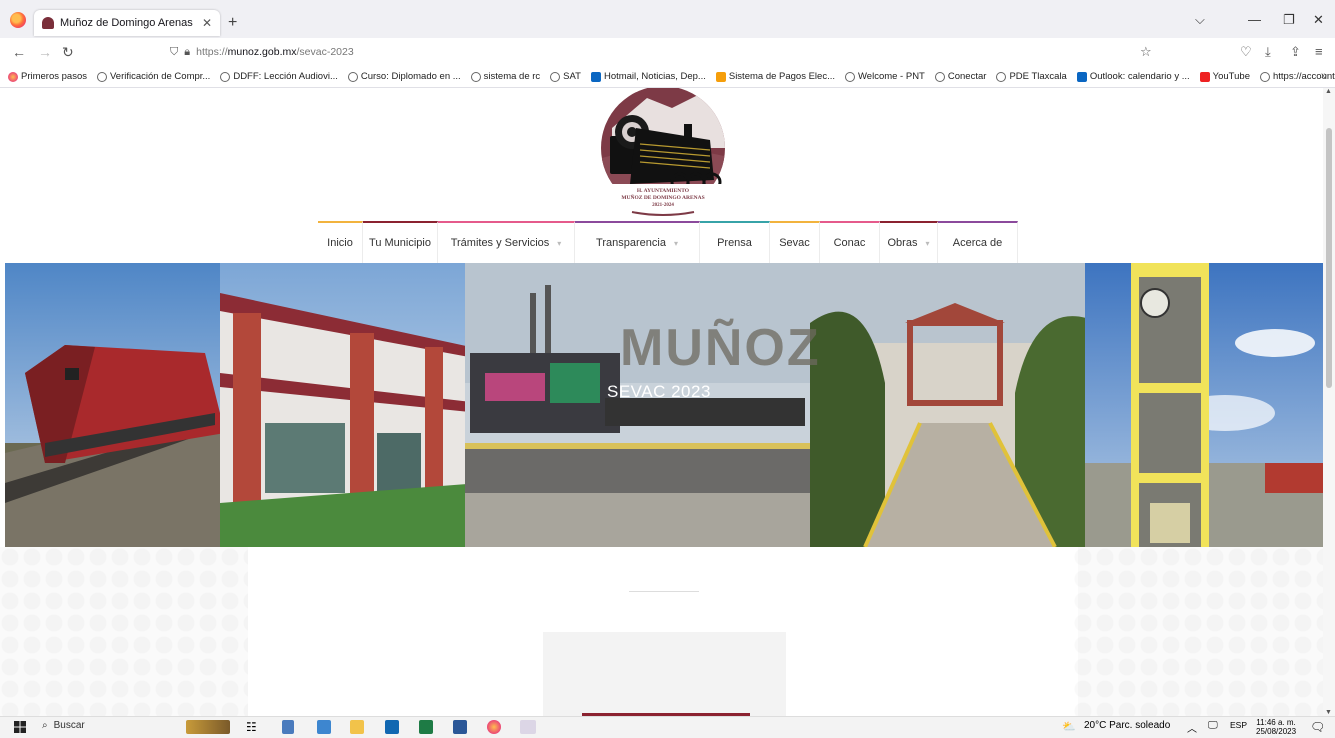 The image size is (1335, 738). What do you see at coordinates (400, 242) in the screenshot?
I see `menu-item-tu-municipio: Tu Municipio` at bounding box center [400, 242].